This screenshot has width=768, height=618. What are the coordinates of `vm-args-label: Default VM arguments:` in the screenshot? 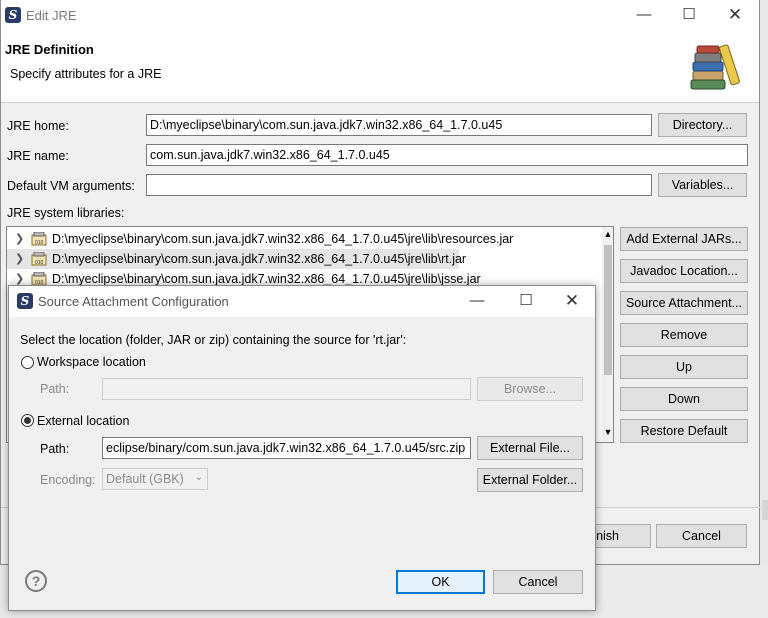 It's located at (71, 186).